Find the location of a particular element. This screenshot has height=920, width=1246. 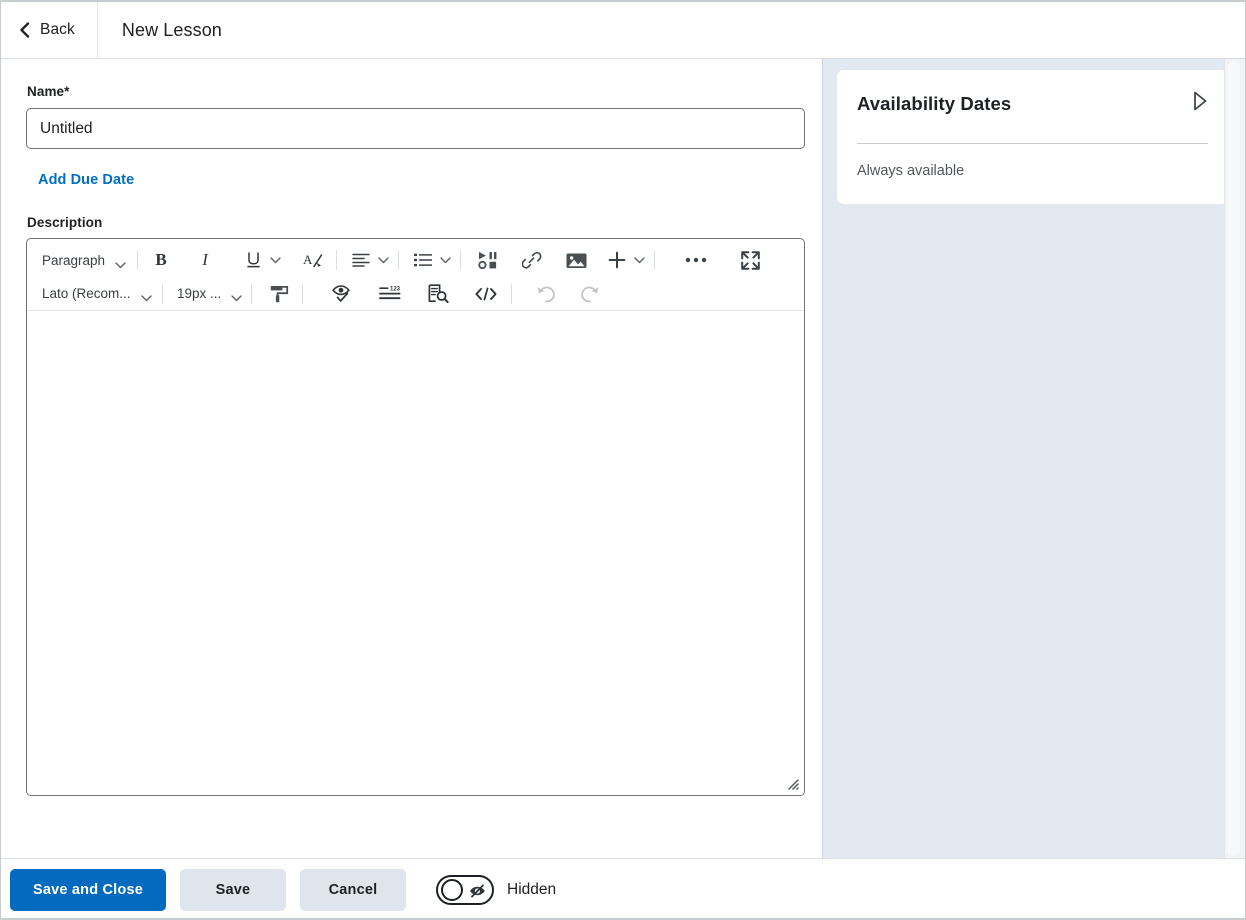

underline-options-caret is located at coordinates (275, 260).